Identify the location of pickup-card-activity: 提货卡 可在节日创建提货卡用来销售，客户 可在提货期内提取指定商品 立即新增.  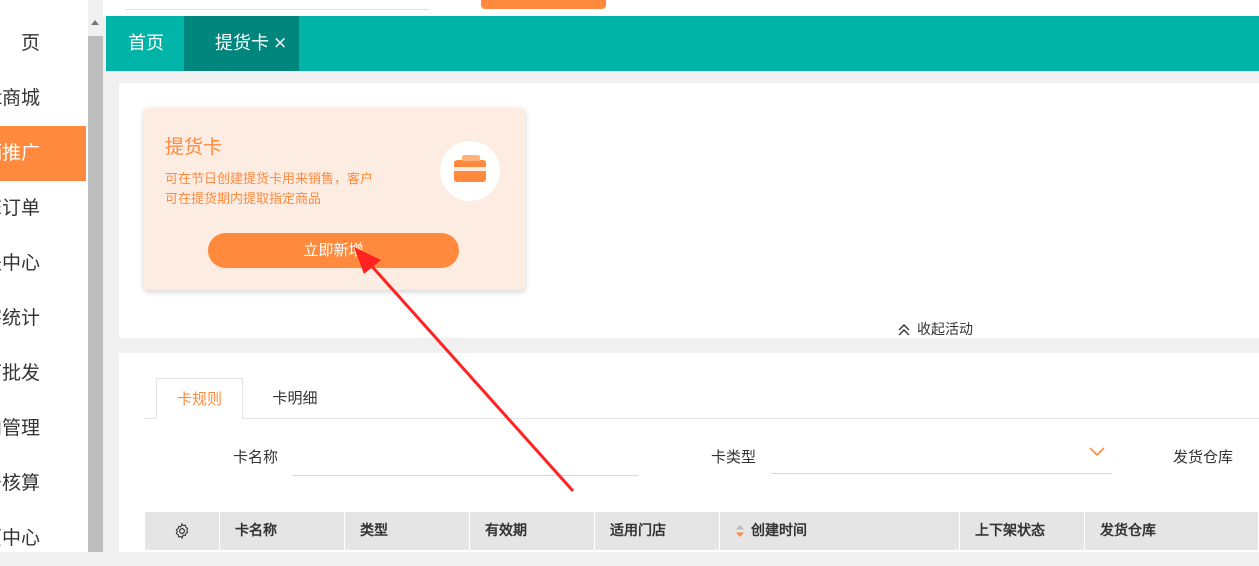
(334, 199).